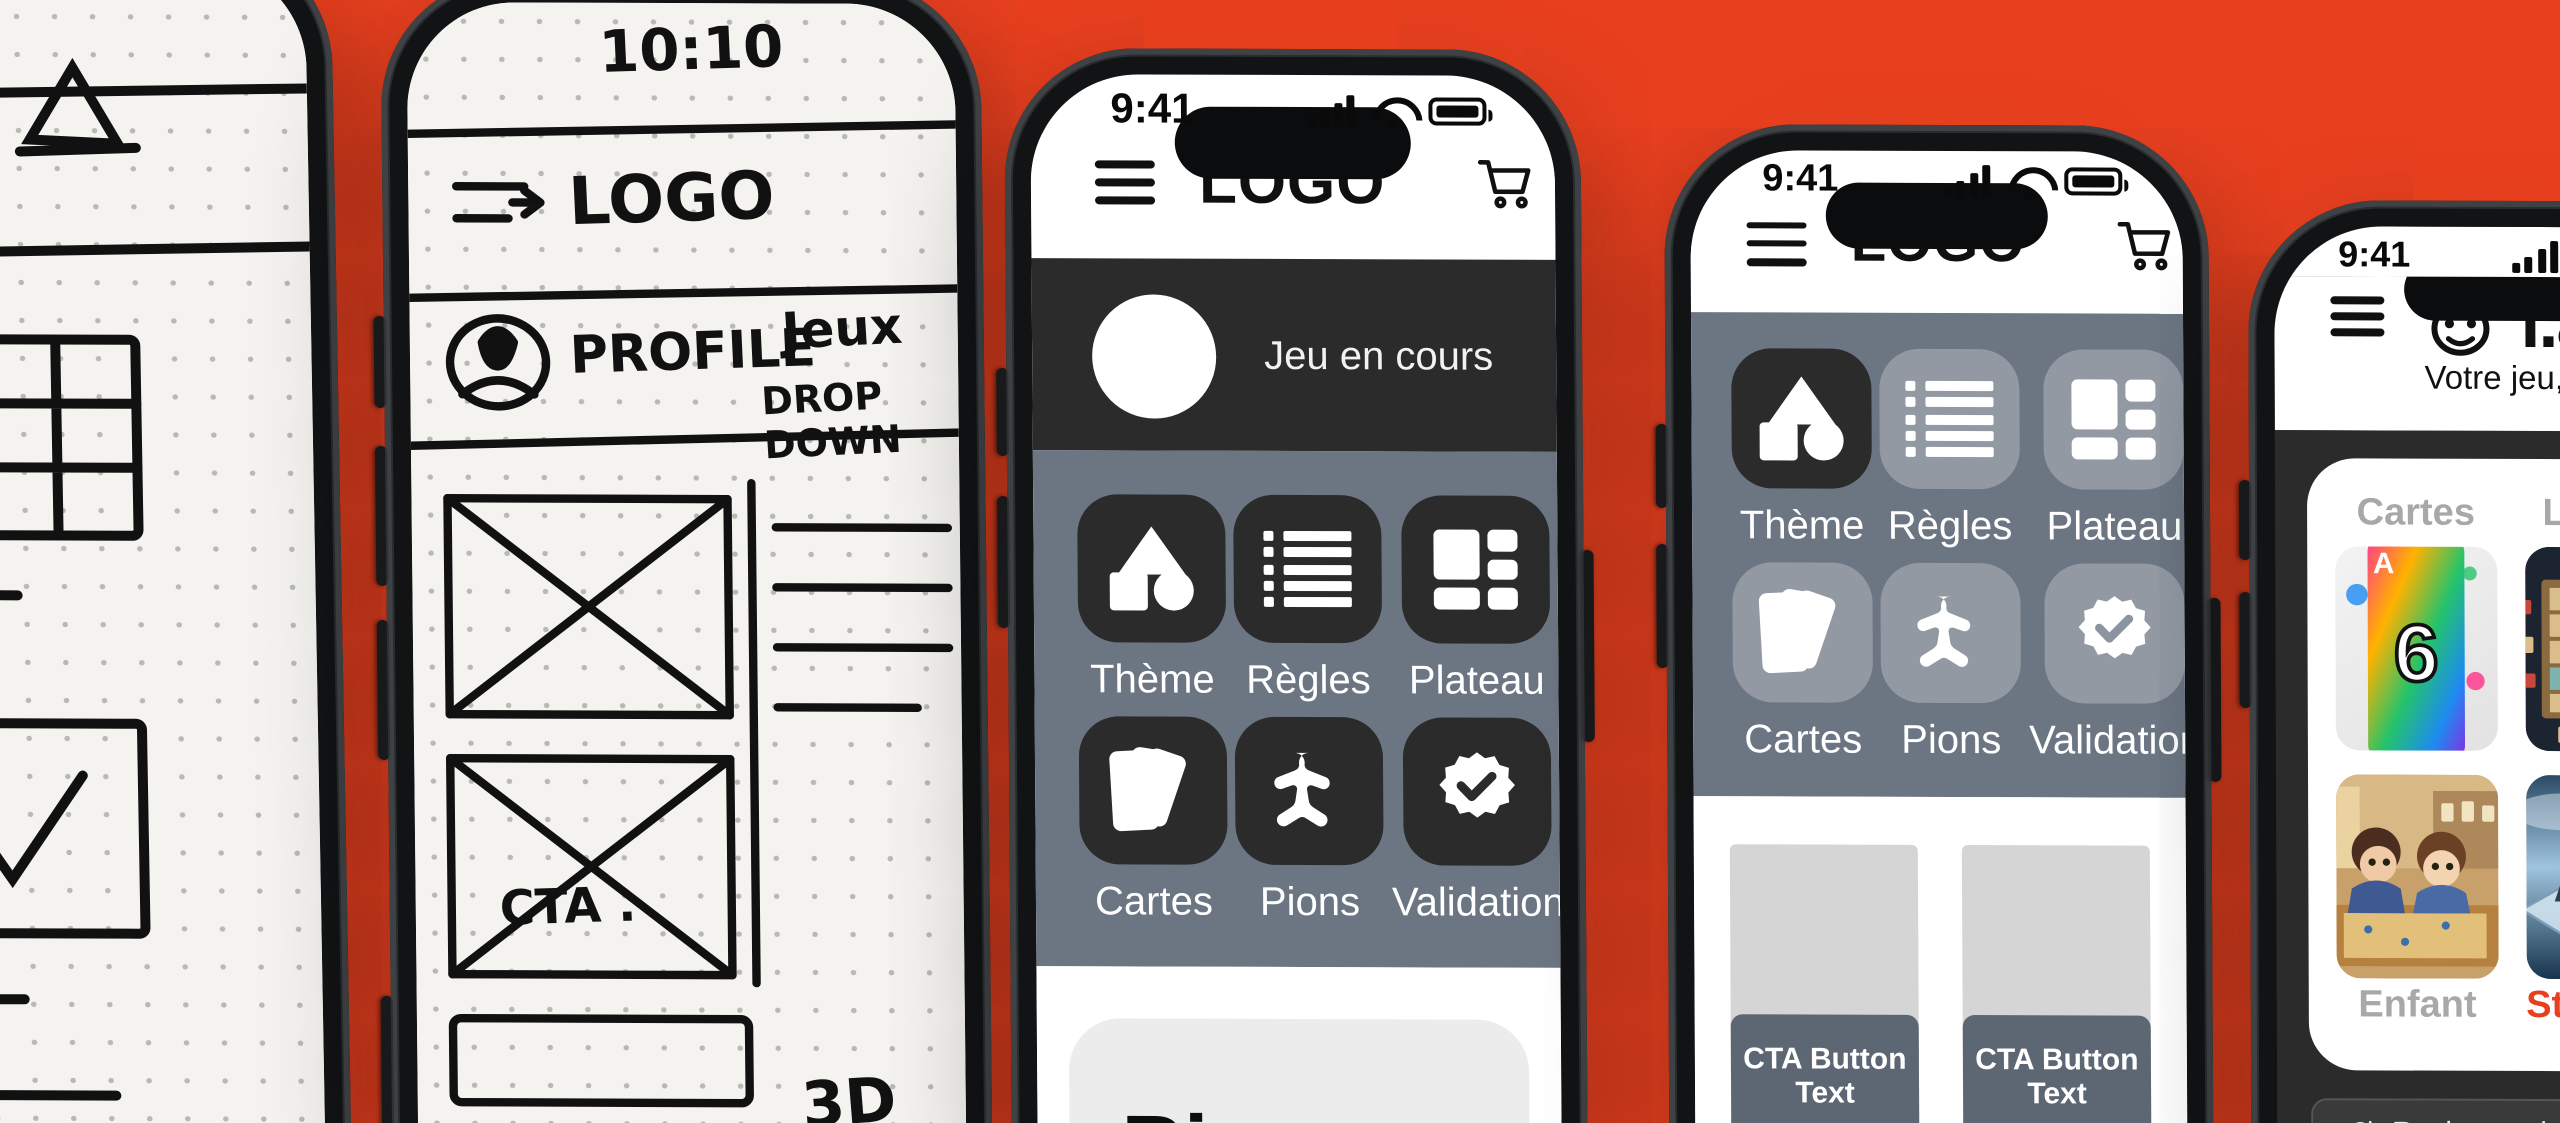  What do you see at coordinates (2435, 1110) in the screenshot?
I see `reload-answer-button: Recharger la réponse` at bounding box center [2435, 1110].